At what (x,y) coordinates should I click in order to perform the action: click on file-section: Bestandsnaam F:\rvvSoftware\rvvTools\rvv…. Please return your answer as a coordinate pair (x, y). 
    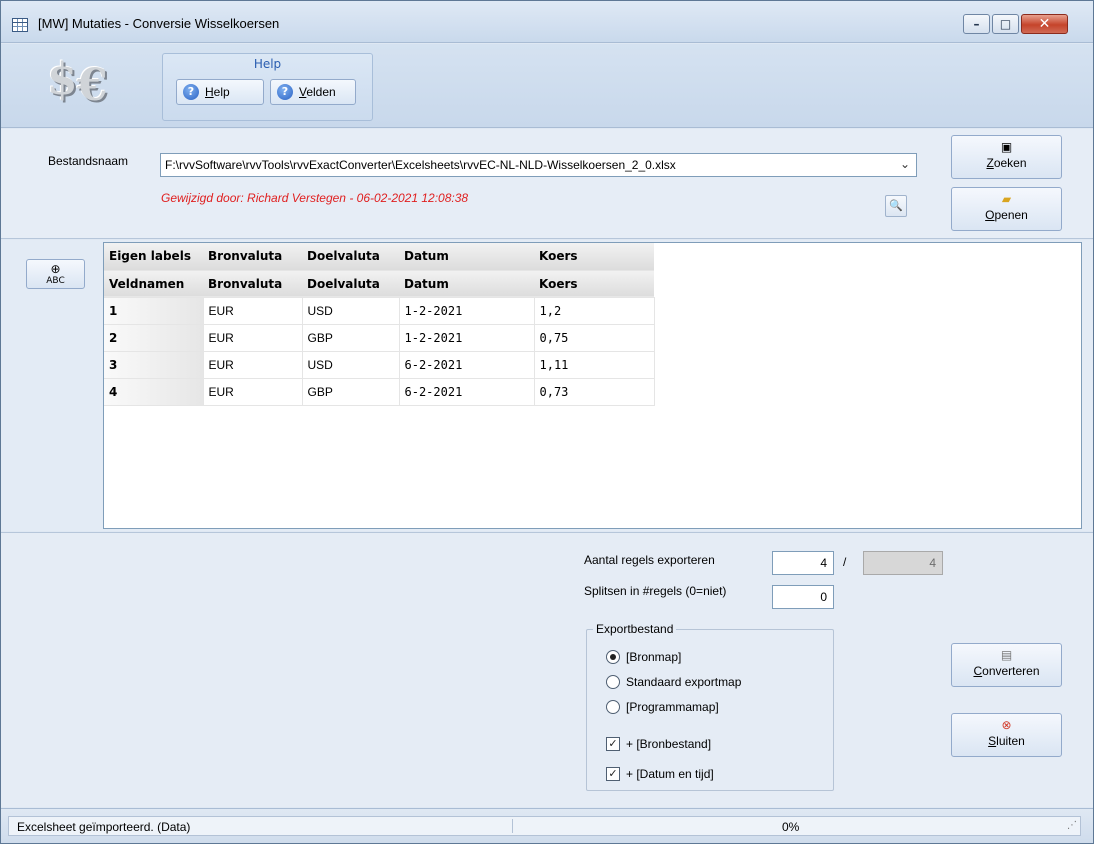
    Looking at the image, I should click on (547, 184).